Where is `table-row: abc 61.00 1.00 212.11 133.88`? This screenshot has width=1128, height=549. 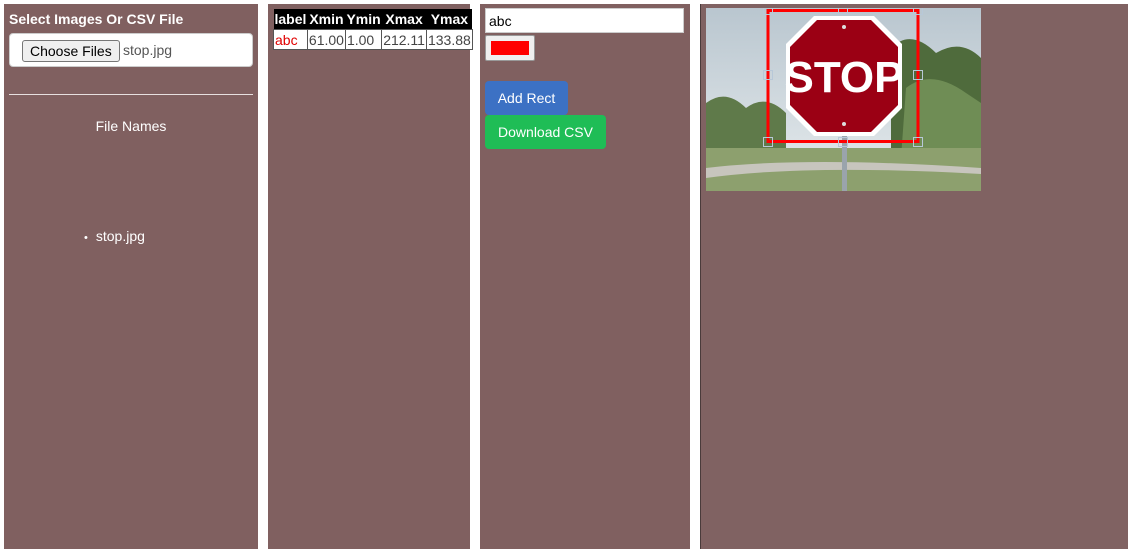 table-row: abc 61.00 1.00 212.11 133.88 is located at coordinates (373, 39).